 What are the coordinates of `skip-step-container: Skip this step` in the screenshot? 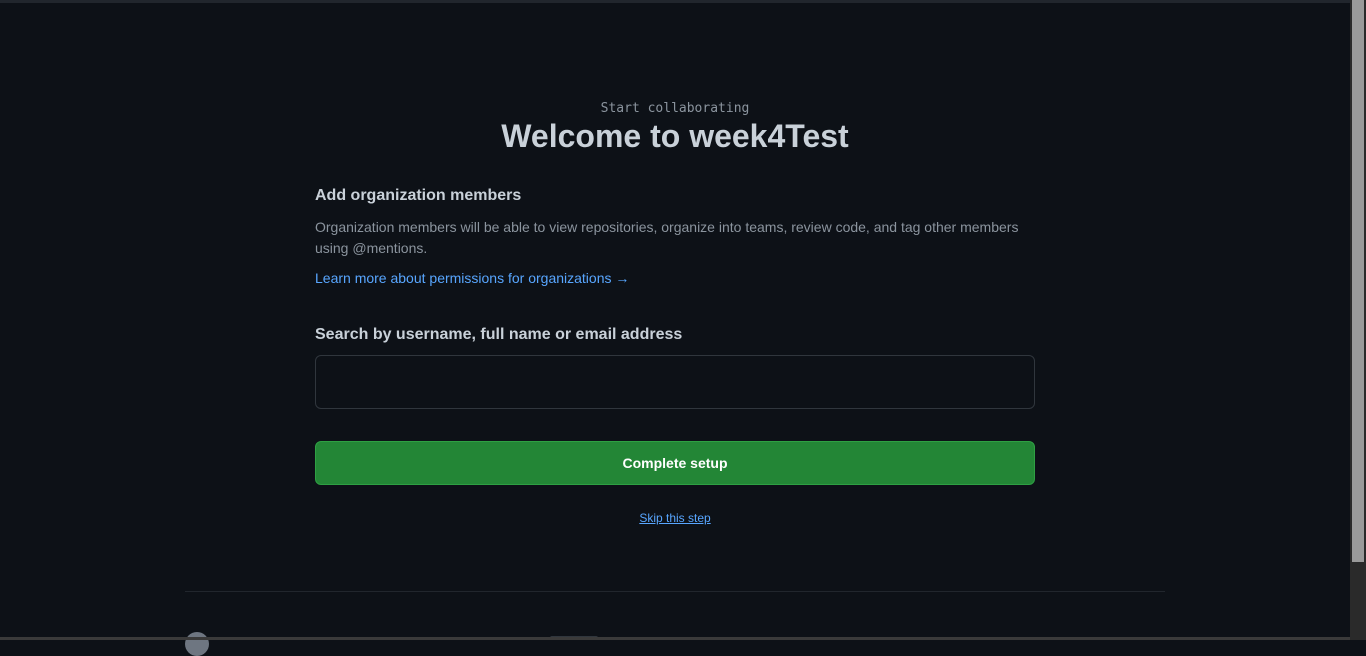 It's located at (675, 518).